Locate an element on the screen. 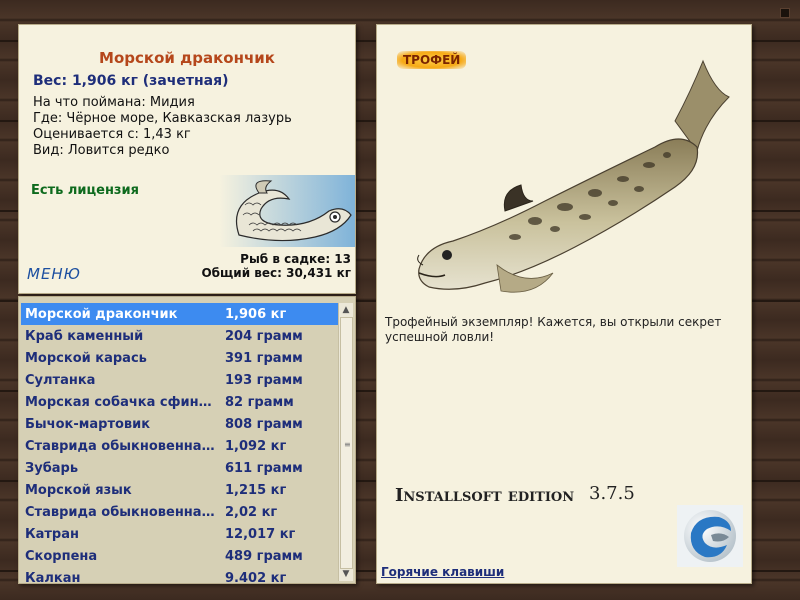 This screenshot has width=800, height=600. catch-row: Калкан 9.402 кг is located at coordinates (180, 575).